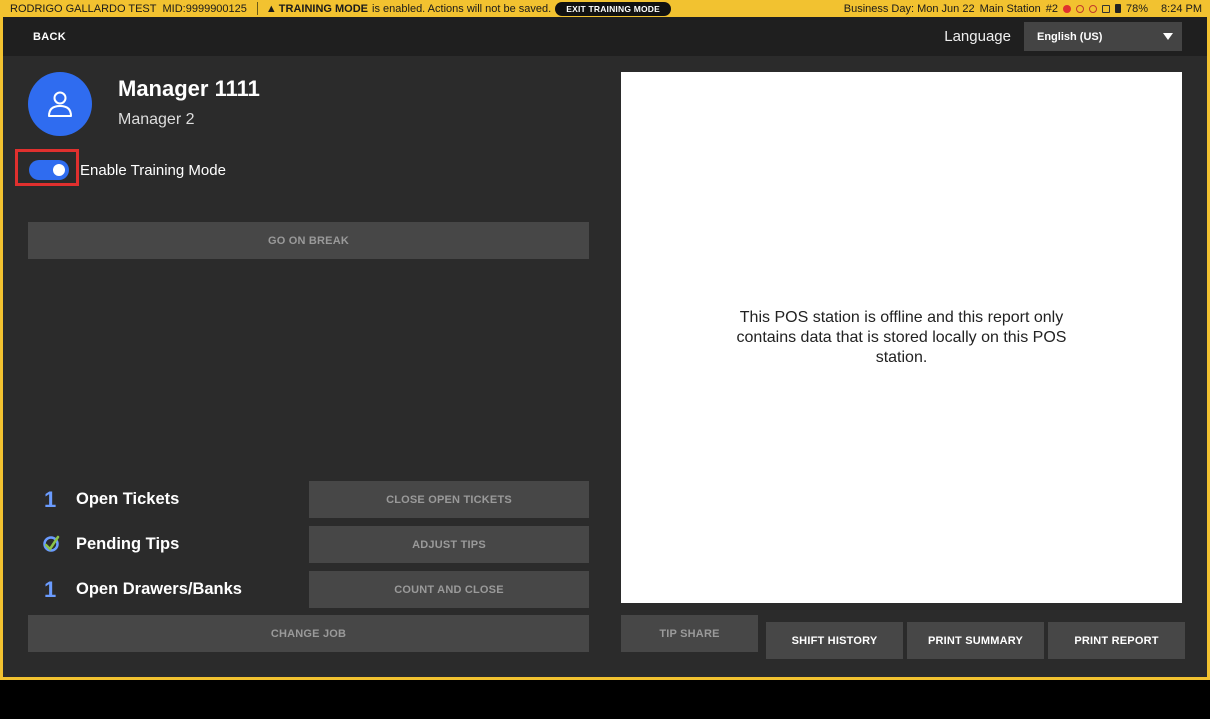 Image resolution: width=1210 pixels, height=719 pixels. Describe the element at coordinates (1051, 8) in the screenshot. I see `station-number: #2` at that location.